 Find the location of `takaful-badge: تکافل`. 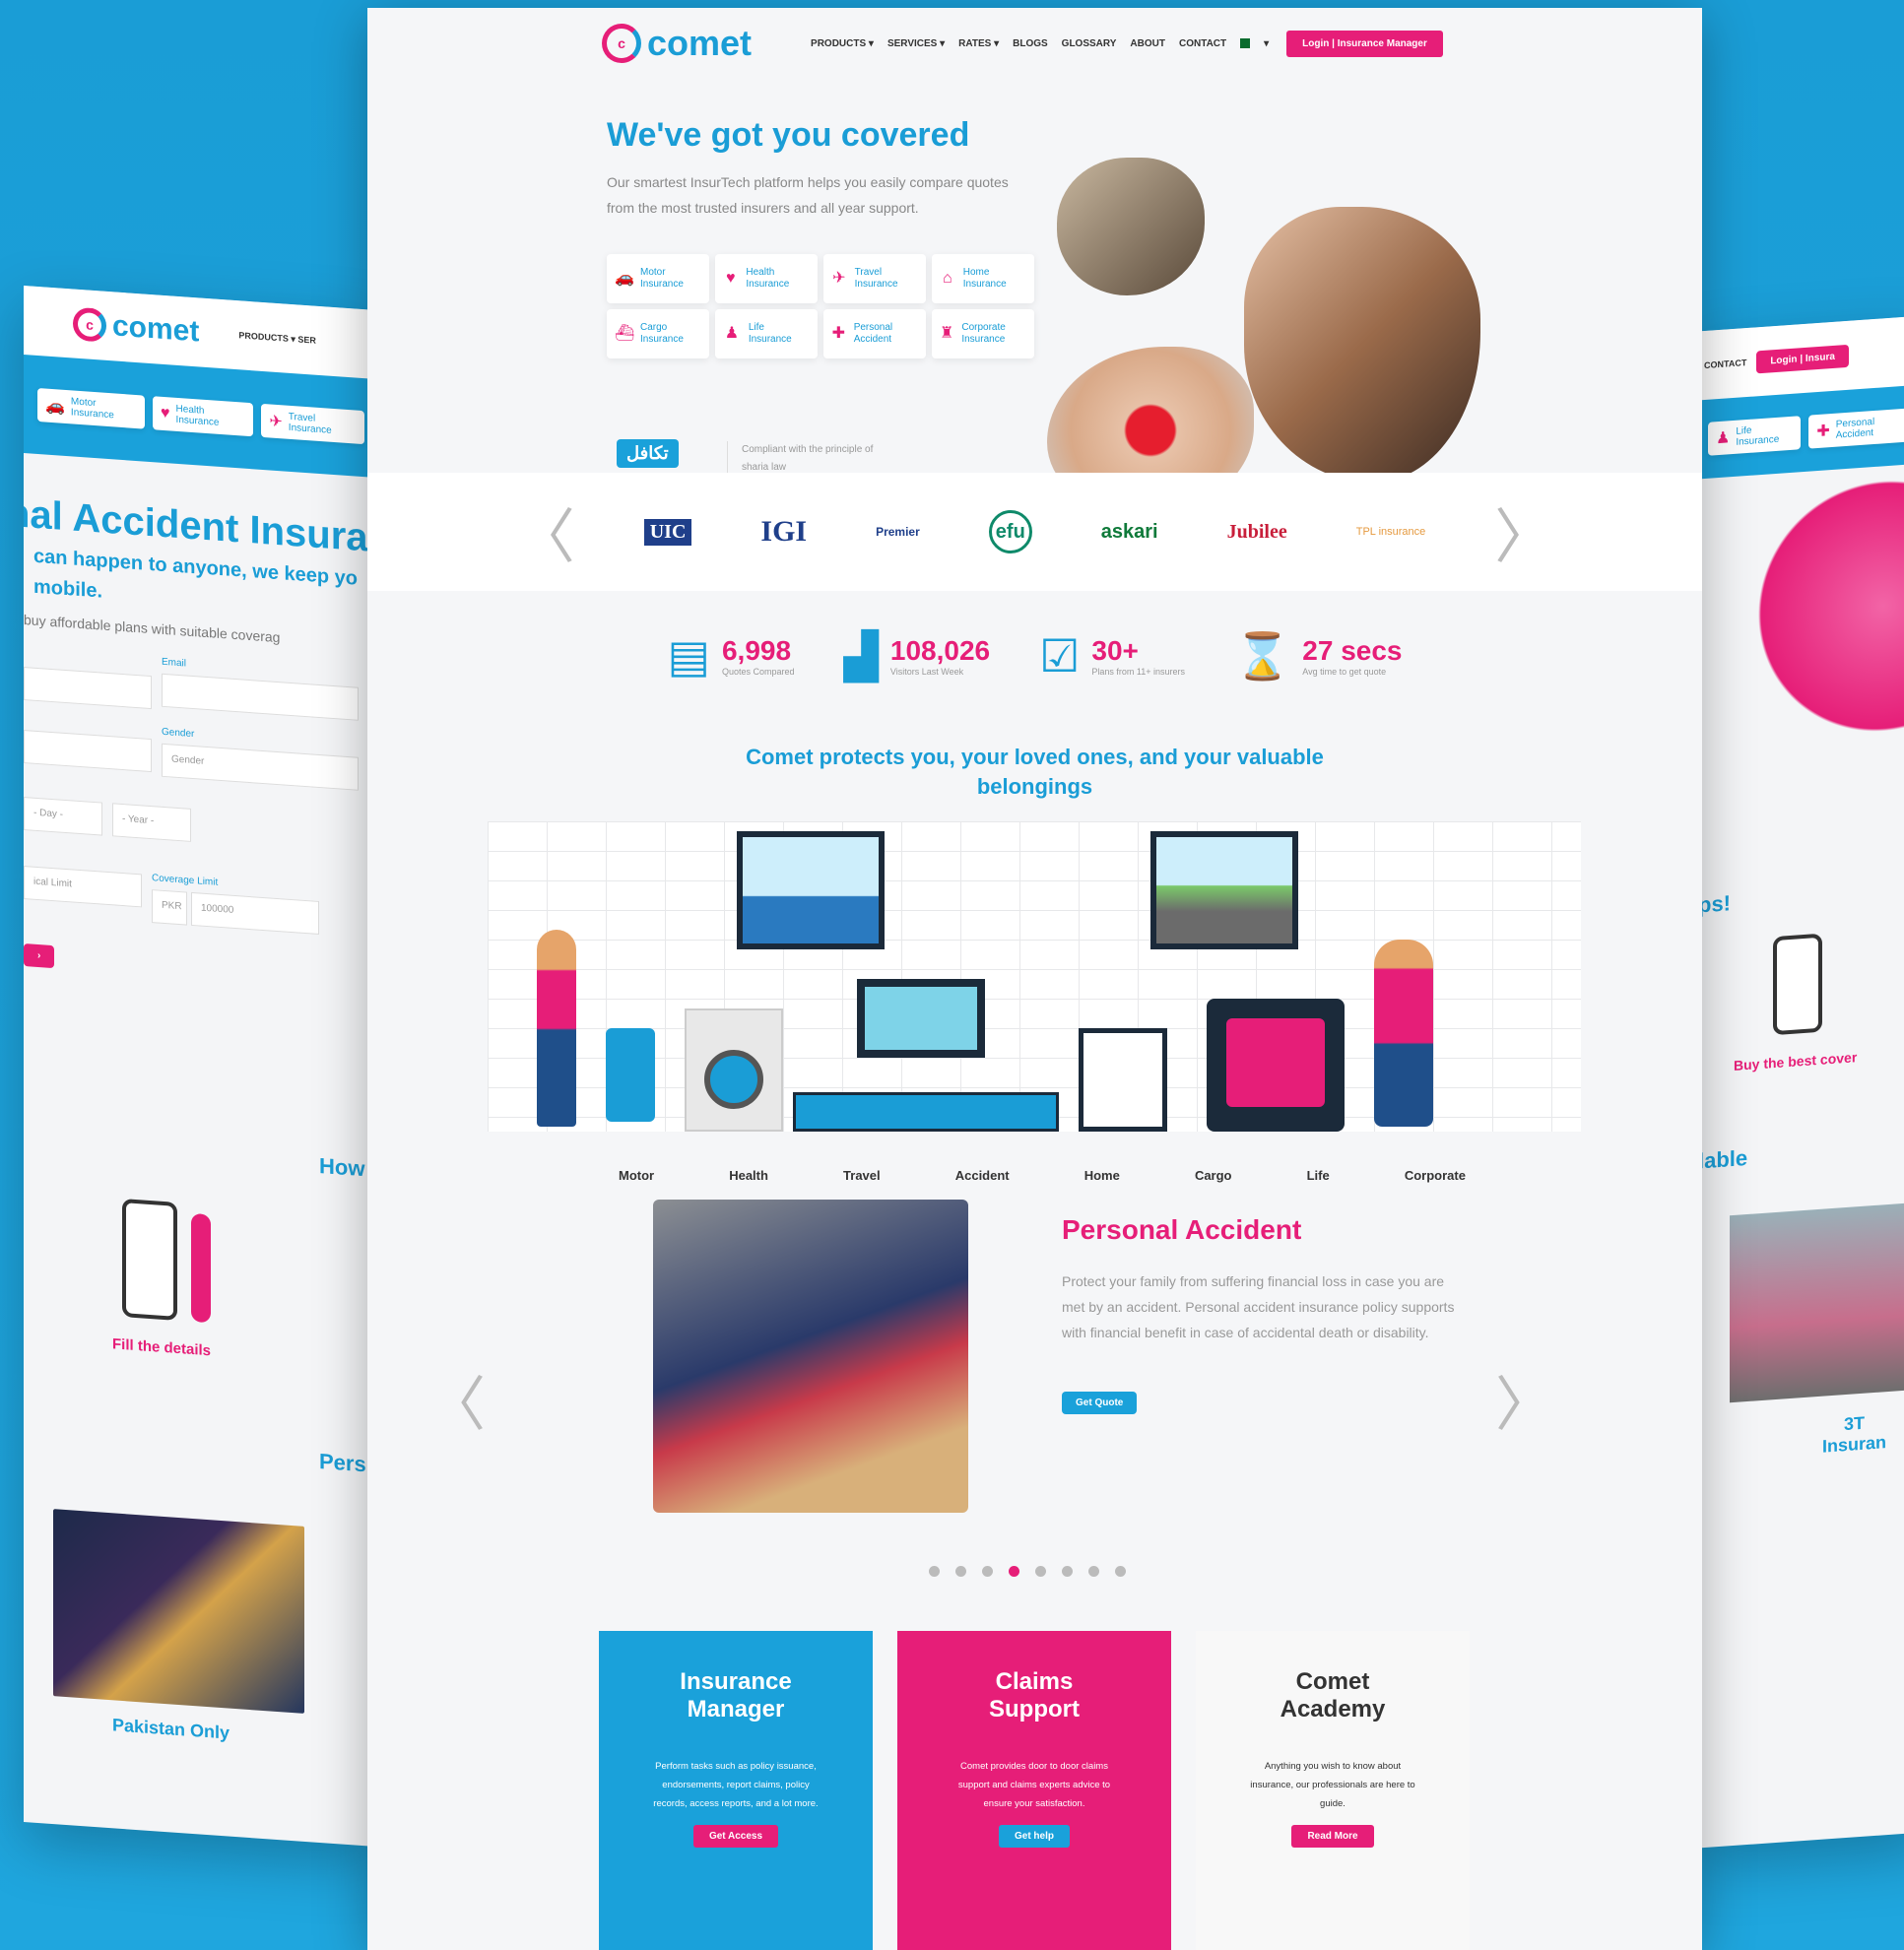

takaful-badge: تکافل is located at coordinates (648, 453).